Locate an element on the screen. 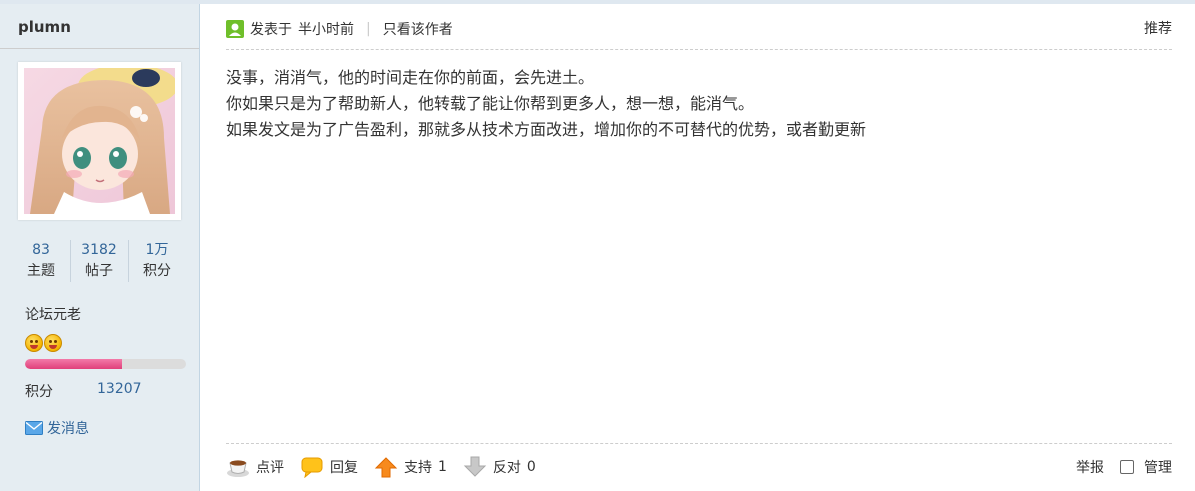 The height and width of the screenshot is (491, 1195). author-username: plumn is located at coordinates (44, 27).